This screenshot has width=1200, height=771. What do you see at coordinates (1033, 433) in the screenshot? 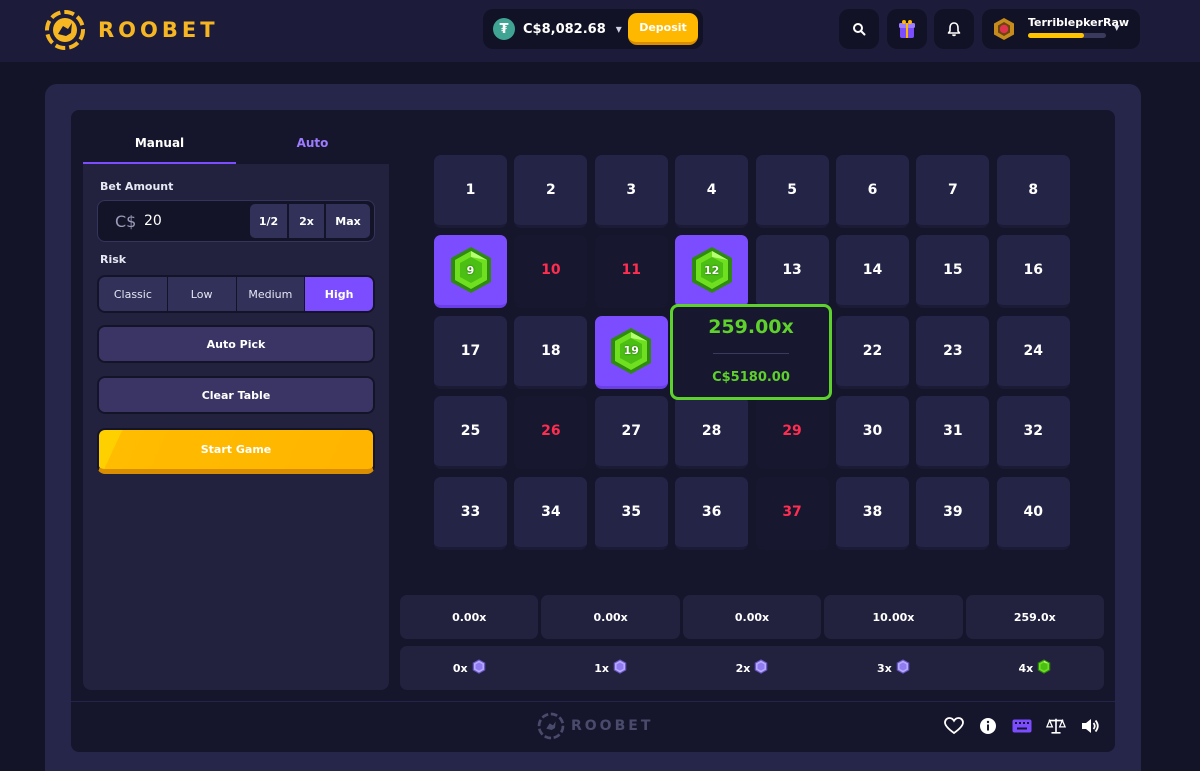
I see `keno-tile: 32` at bounding box center [1033, 433].